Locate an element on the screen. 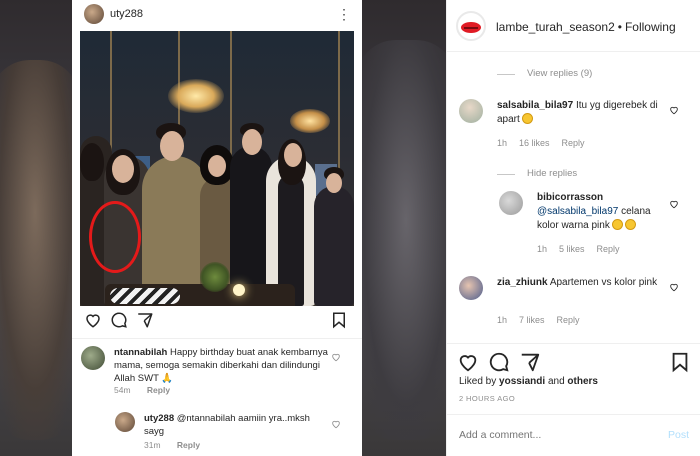 Image resolution: width=700 pixels, height=456 pixels. liked-by-user: yossiandi is located at coordinates (522, 381).